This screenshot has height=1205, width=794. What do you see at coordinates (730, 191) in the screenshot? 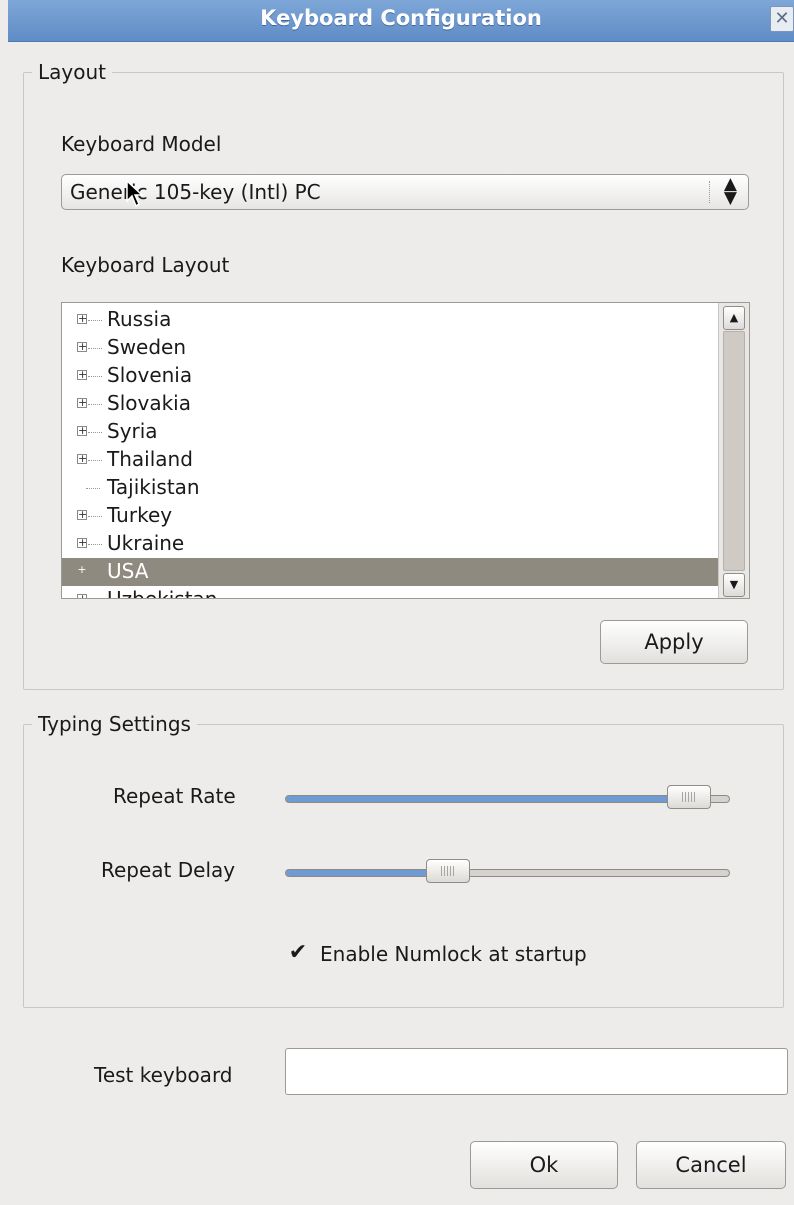
I see `updown-arrows-icon: ▲ ▼` at bounding box center [730, 191].